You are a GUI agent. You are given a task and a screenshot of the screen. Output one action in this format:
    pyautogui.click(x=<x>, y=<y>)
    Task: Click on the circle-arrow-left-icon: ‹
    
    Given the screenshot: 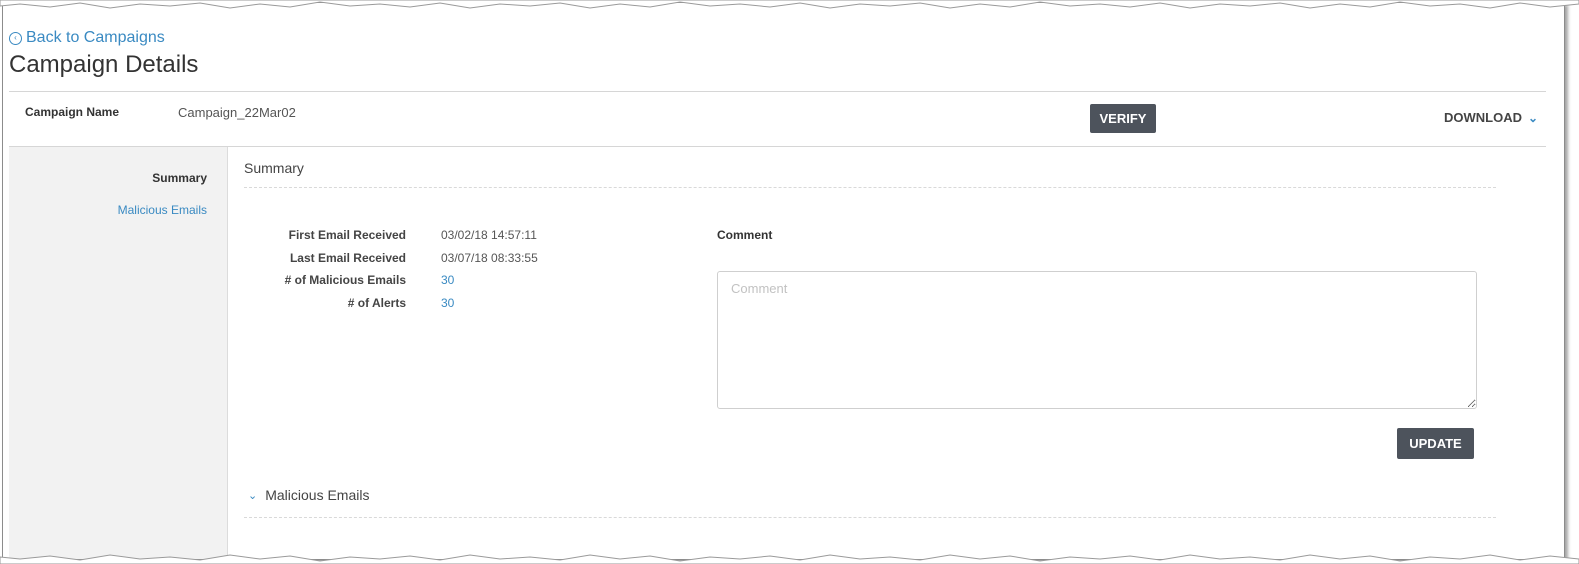 What is the action you would take?
    pyautogui.click(x=15, y=38)
    